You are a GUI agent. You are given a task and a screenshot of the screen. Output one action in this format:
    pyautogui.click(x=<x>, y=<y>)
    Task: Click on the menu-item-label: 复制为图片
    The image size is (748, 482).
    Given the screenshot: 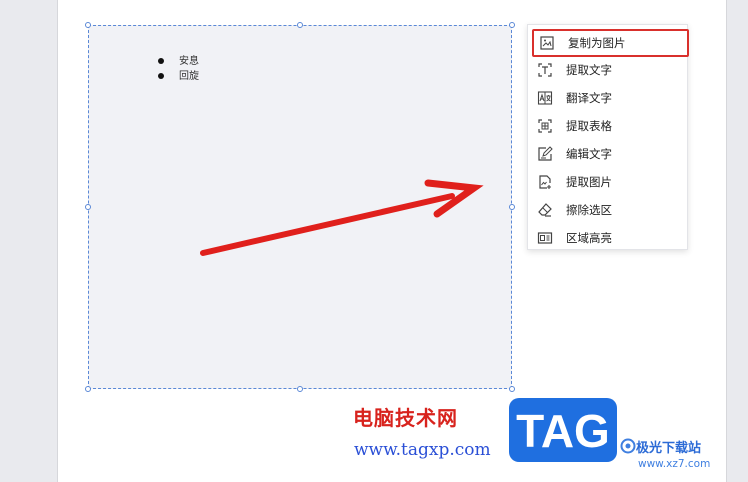 What is the action you would take?
    pyautogui.click(x=597, y=43)
    